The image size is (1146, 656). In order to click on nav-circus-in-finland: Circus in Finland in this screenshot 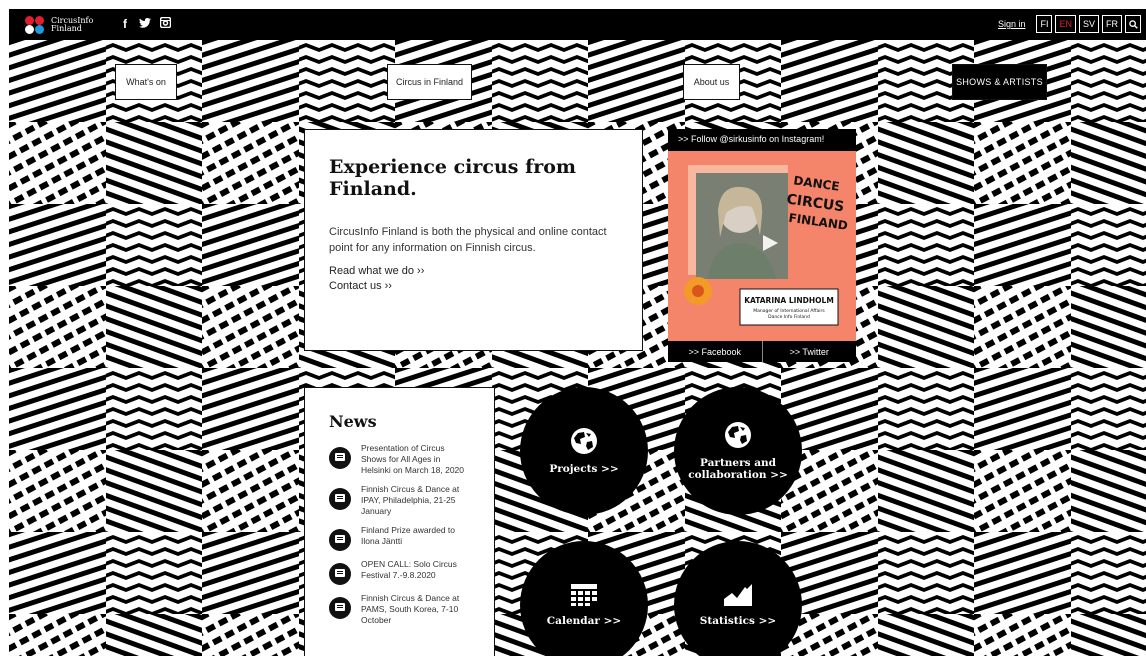, I will do `click(429, 82)`.